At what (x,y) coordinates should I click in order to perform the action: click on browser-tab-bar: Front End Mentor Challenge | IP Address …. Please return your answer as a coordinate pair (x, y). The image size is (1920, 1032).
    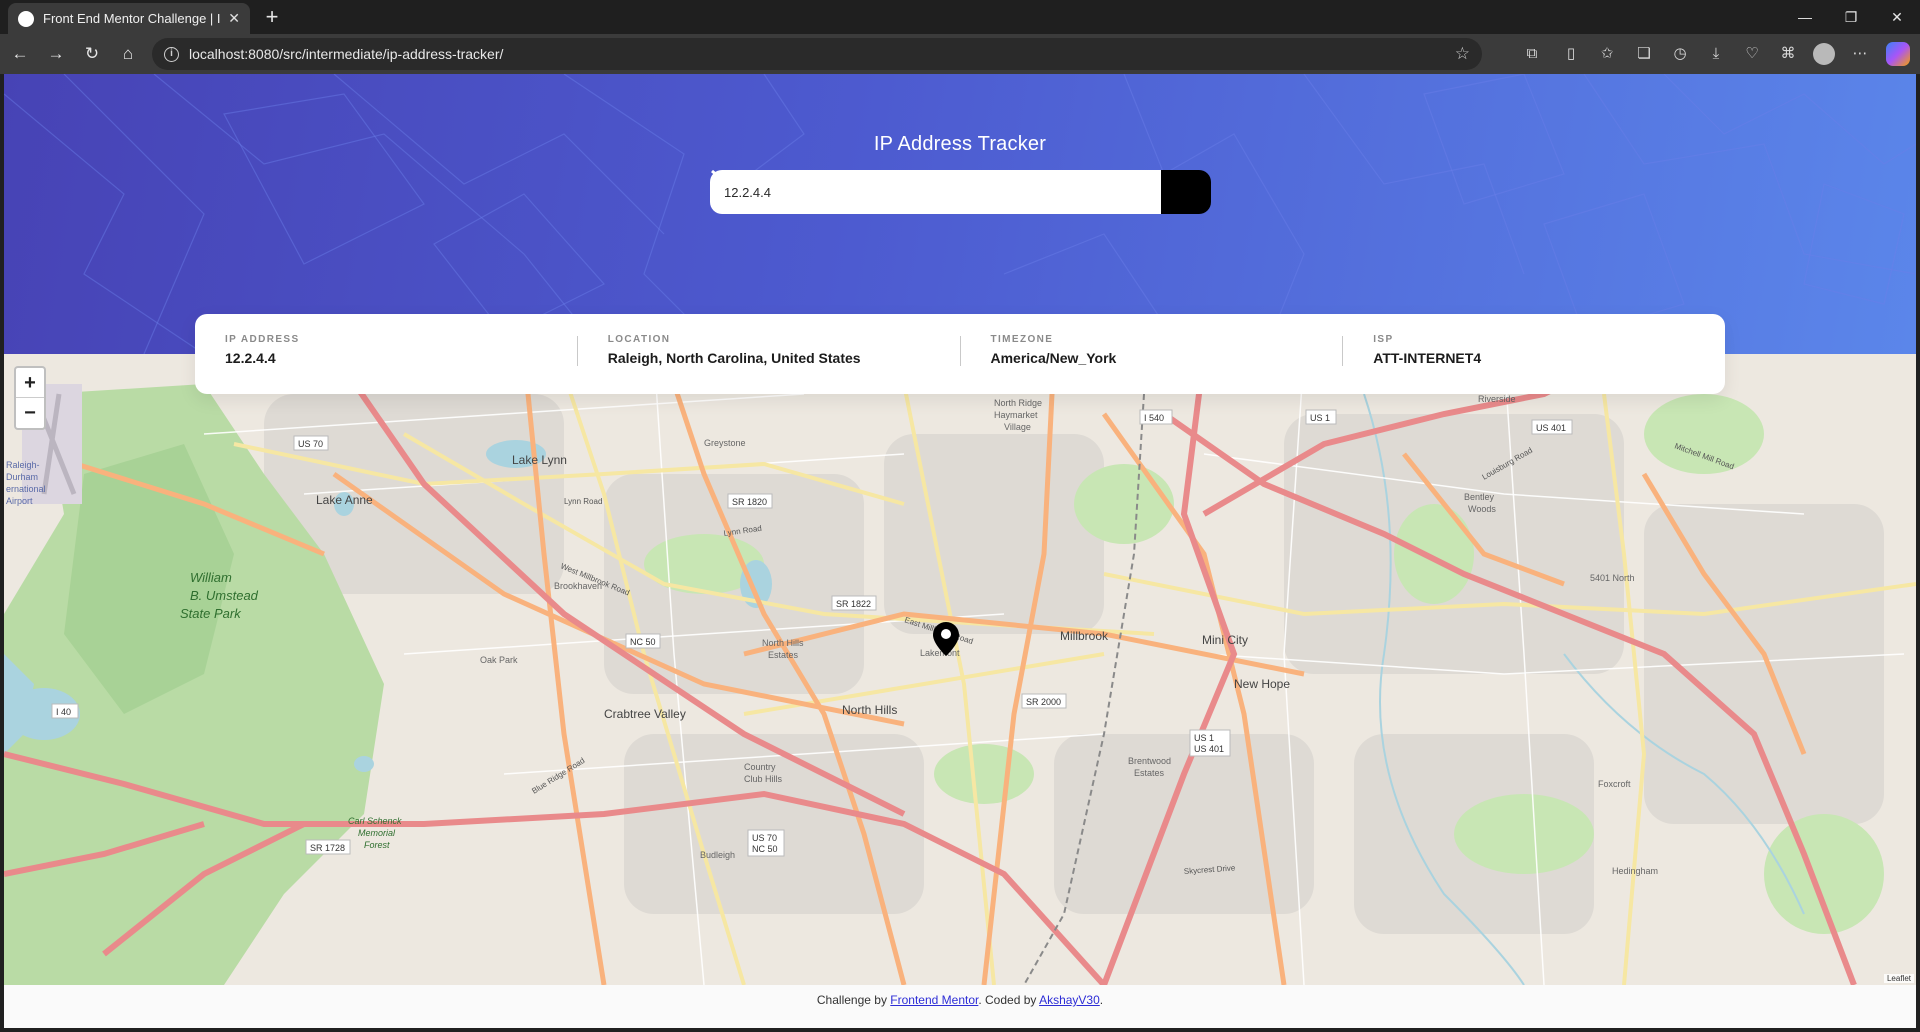
    Looking at the image, I should click on (960, 17).